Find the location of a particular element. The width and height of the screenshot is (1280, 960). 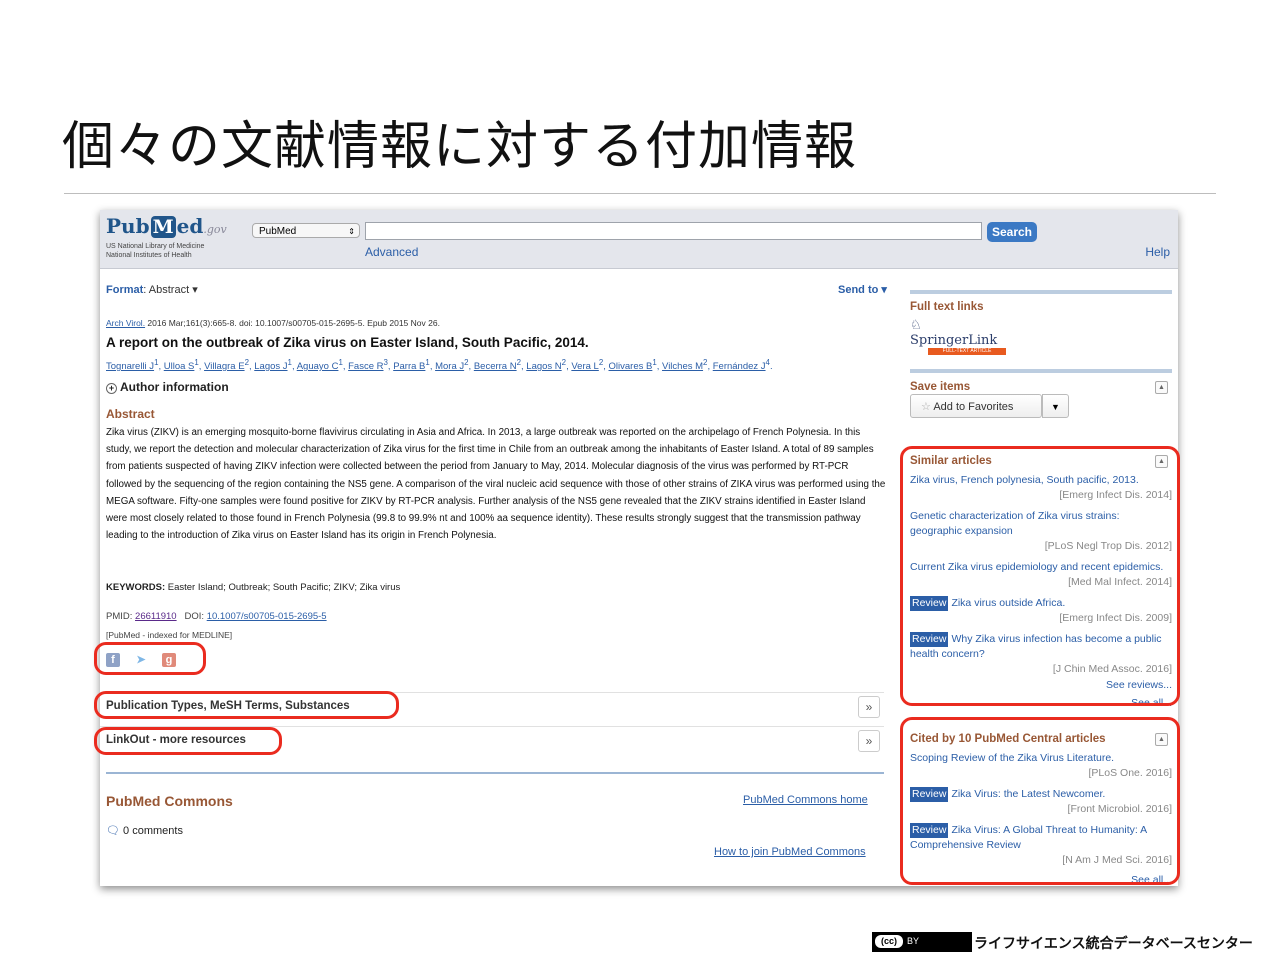

collapse-icon: ▲ is located at coordinates (1161, 387).